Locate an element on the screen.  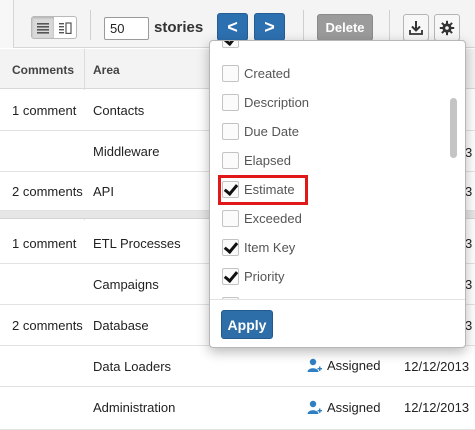
column-option-description: Description is located at coordinates (265, 102).